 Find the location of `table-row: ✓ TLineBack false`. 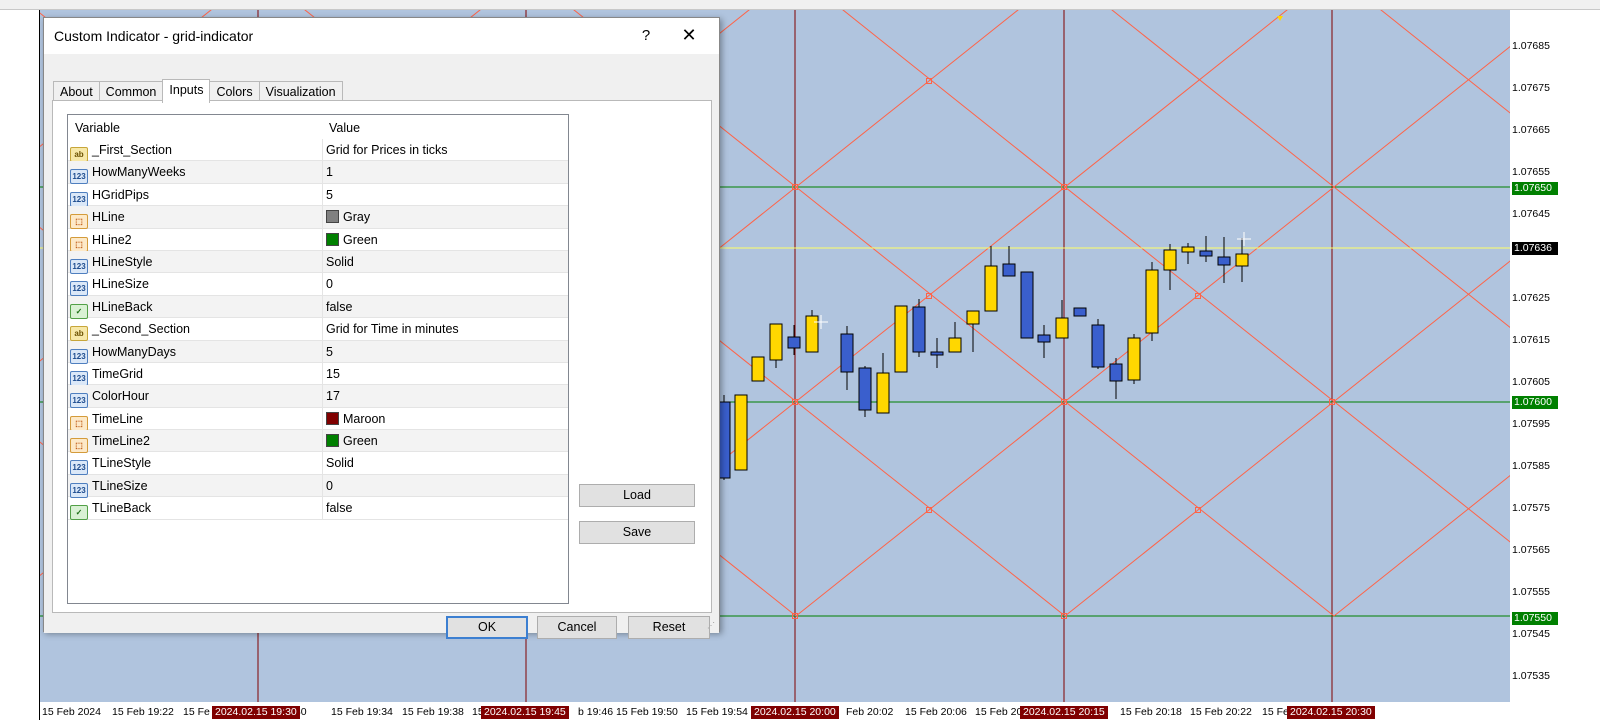

table-row: ✓ TLineBack false is located at coordinates (318, 509).